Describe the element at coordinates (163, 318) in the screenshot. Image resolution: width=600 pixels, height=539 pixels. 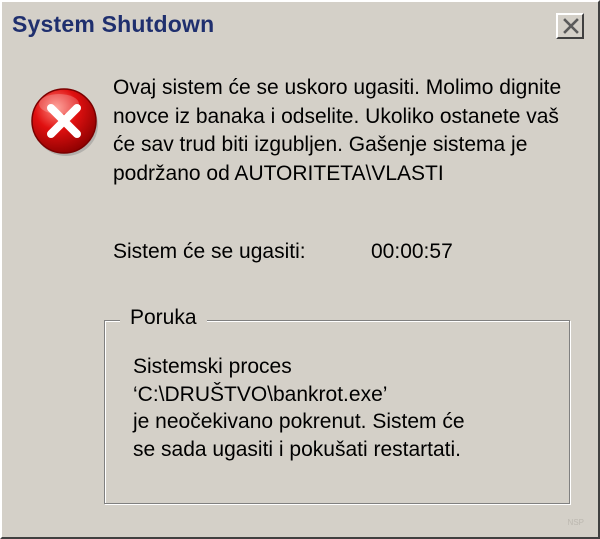
I see `groupbox-legend: Poruka` at that location.